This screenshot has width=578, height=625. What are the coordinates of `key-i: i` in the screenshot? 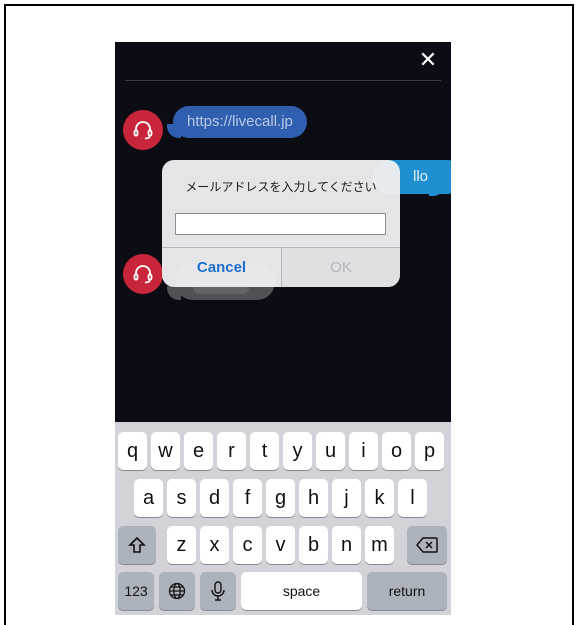 It's located at (363, 451).